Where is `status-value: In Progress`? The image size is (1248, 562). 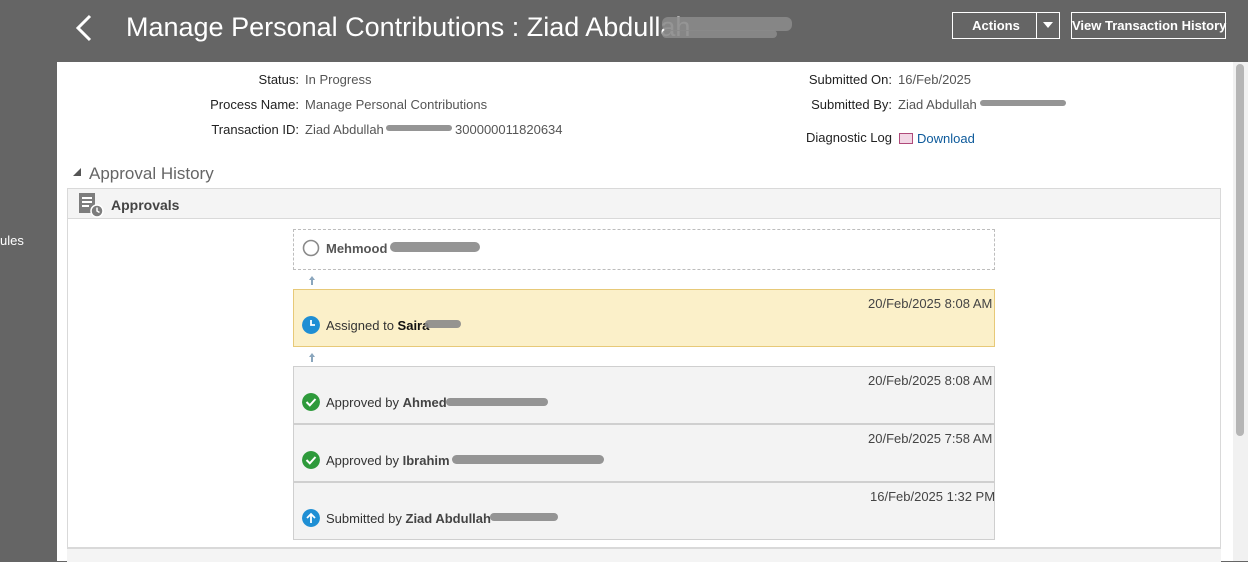 status-value: In Progress is located at coordinates (338, 79).